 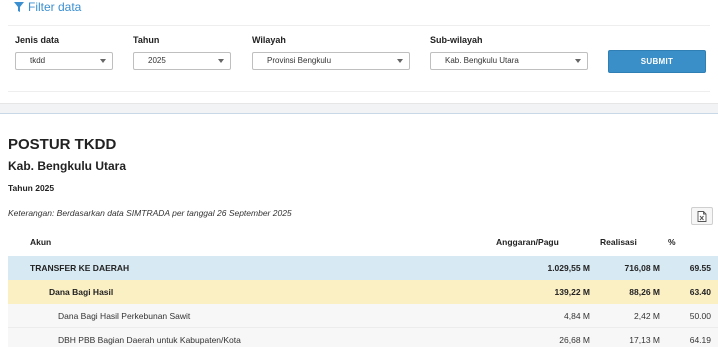 I want to click on row-pagu: 4,84 M, so click(x=577, y=316).